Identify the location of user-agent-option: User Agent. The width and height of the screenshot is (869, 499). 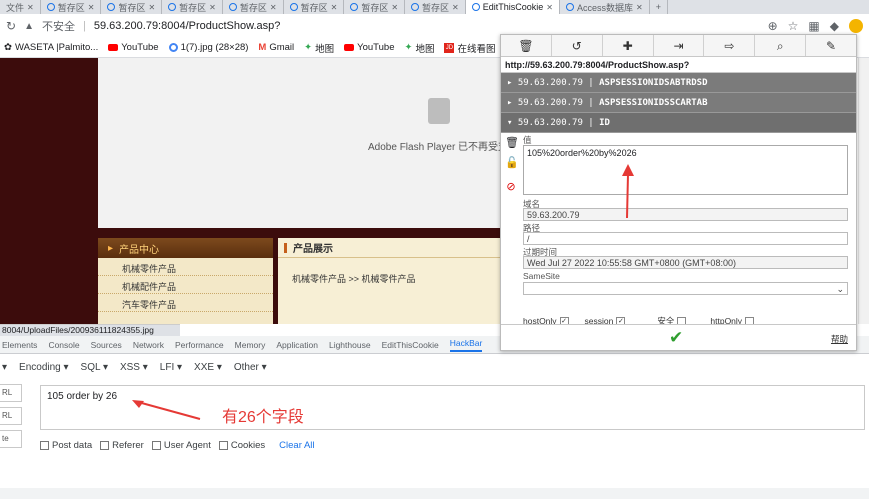
(181, 445).